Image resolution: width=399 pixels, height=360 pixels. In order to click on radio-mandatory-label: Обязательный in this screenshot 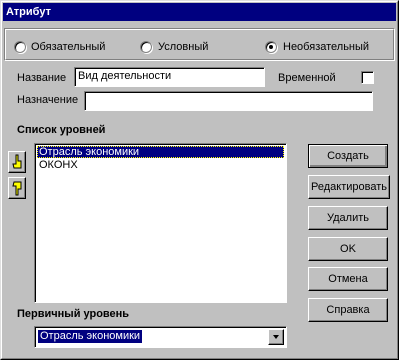, I will do `click(68, 47)`.